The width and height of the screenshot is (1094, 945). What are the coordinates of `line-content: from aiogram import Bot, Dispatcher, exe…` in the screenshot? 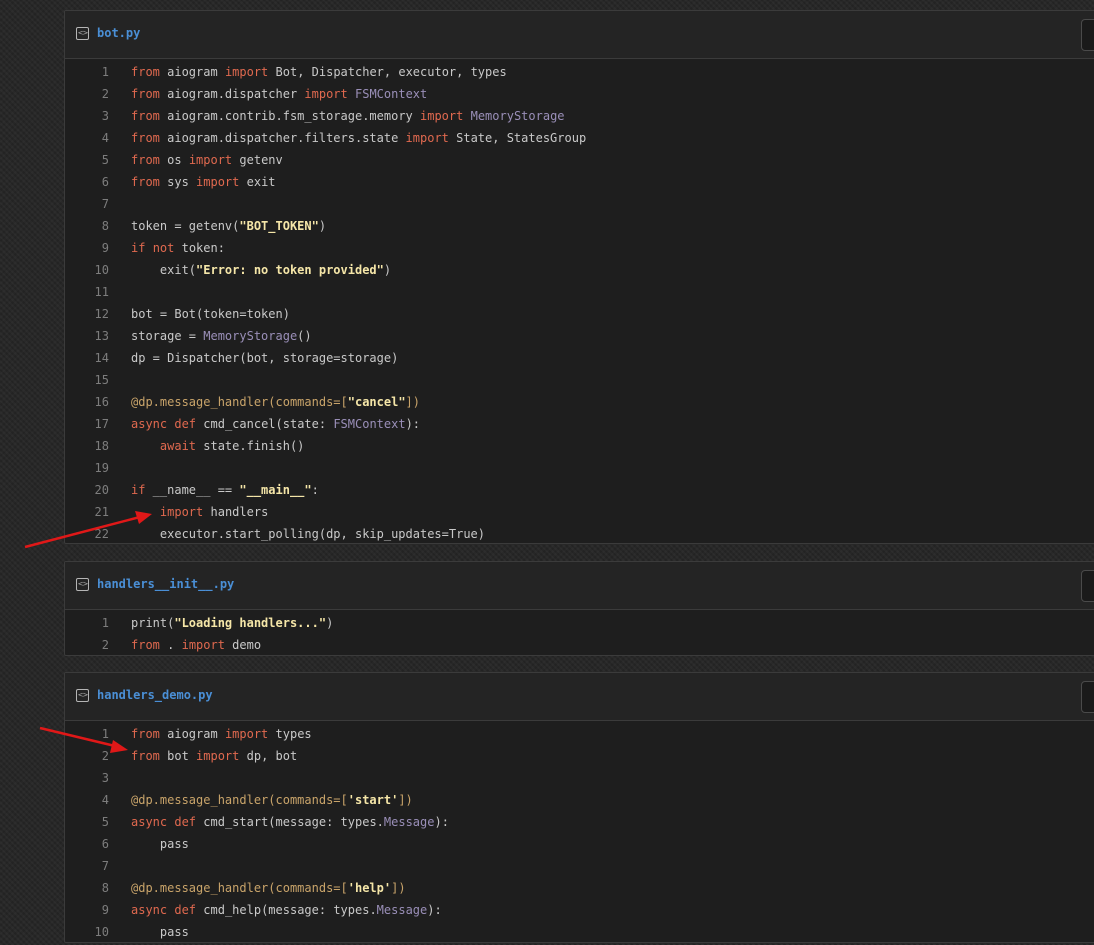 It's located at (319, 72).